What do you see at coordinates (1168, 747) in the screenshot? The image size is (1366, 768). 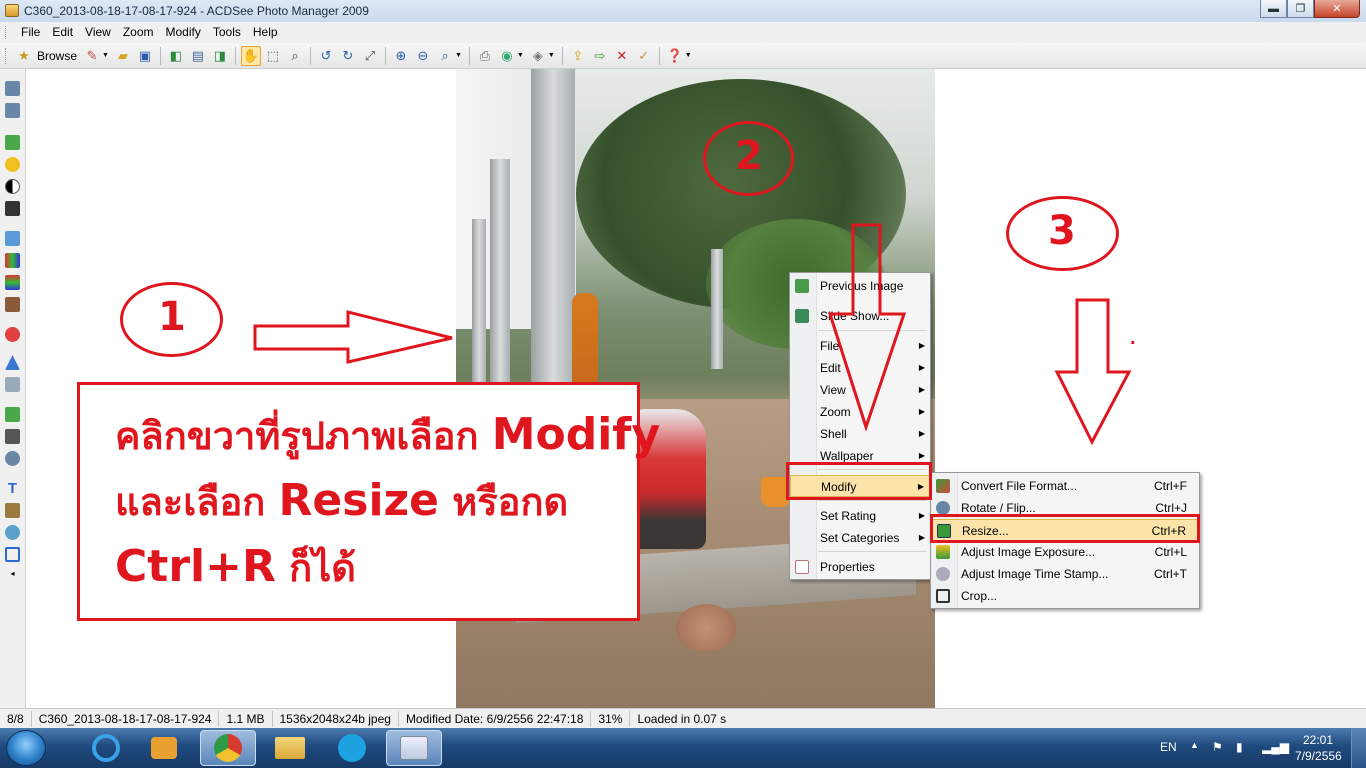 I see `language-indicator: EN` at bounding box center [1168, 747].